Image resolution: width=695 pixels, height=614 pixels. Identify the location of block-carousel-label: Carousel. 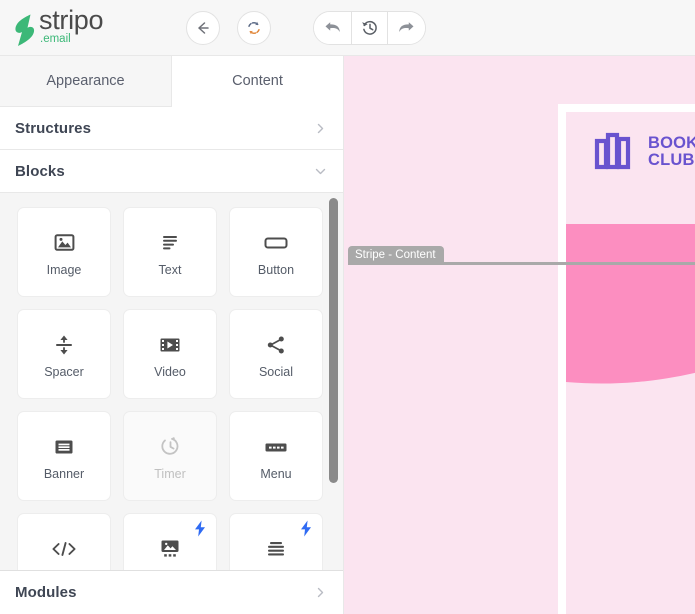
(170, 570).